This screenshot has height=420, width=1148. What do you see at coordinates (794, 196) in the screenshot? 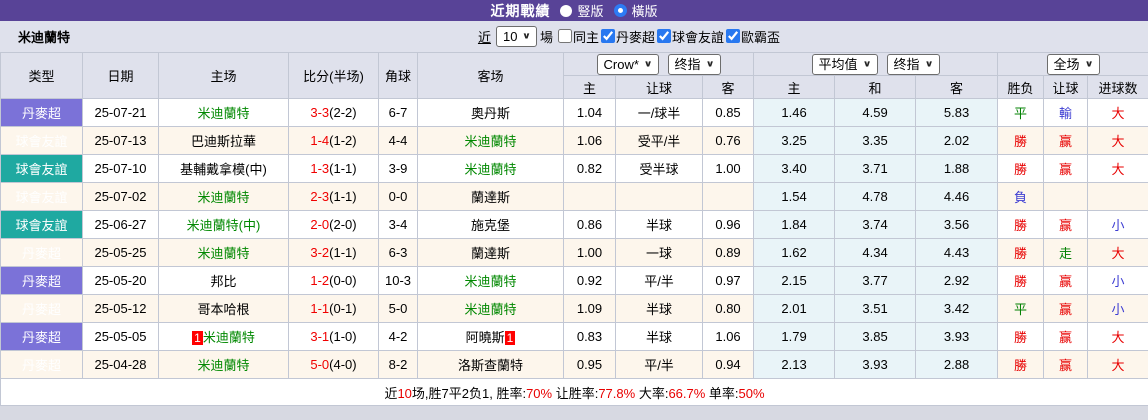
I see `avg-home-cell: 1.54` at bounding box center [794, 196].